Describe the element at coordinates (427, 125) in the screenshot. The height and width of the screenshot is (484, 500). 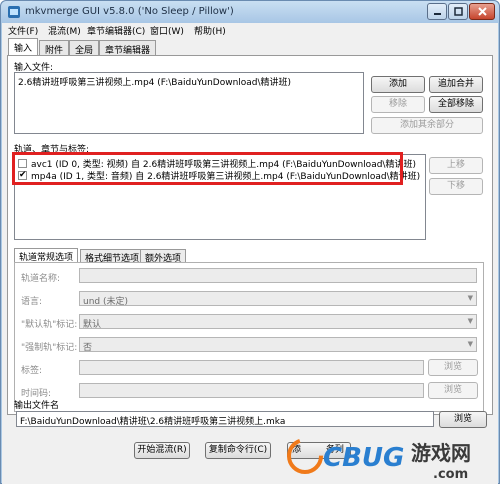
I see `add-other-parts-button: 添加其余部分` at that location.